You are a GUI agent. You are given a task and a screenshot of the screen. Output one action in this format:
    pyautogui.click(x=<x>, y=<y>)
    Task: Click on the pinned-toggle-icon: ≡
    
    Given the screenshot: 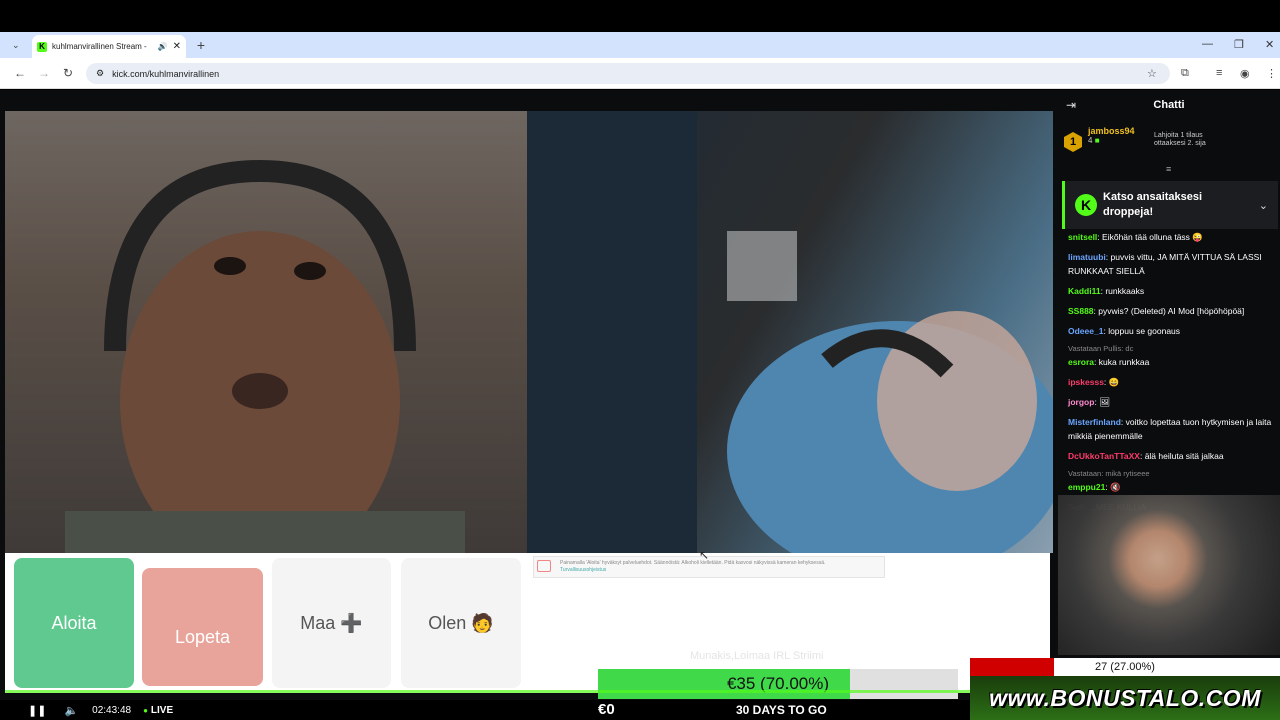 What is the action you would take?
    pyautogui.click(x=1168, y=169)
    